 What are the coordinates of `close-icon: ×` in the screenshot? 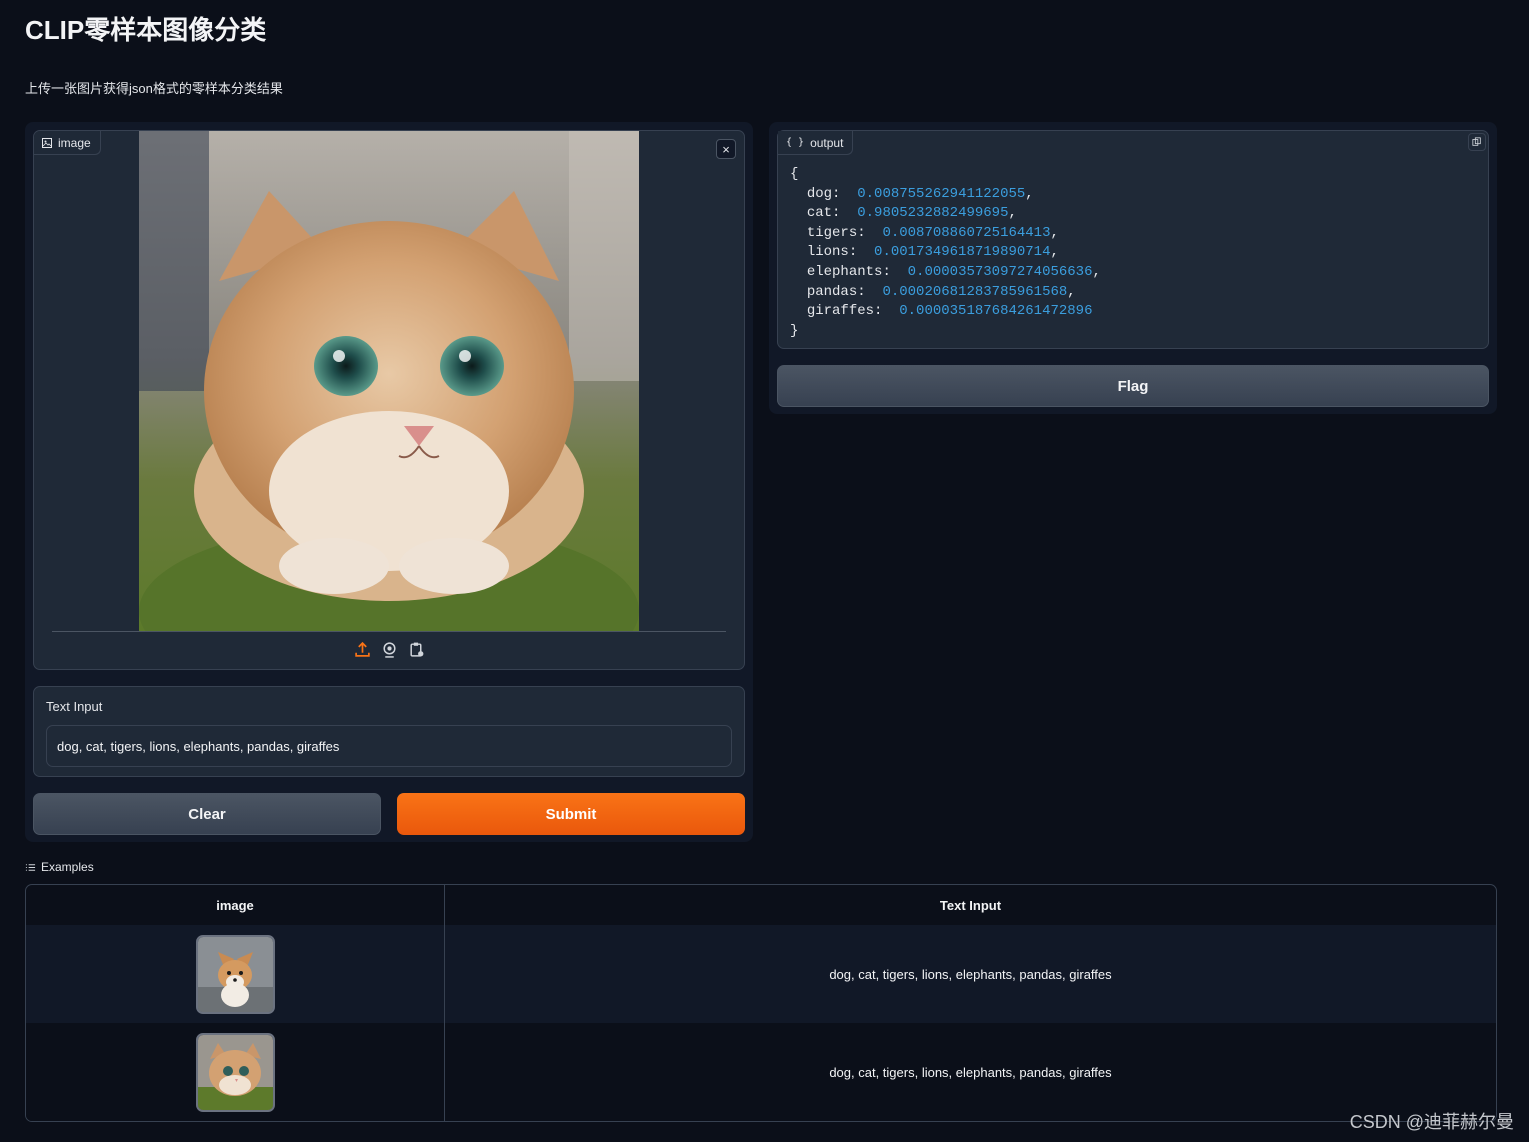 It's located at (726, 149).